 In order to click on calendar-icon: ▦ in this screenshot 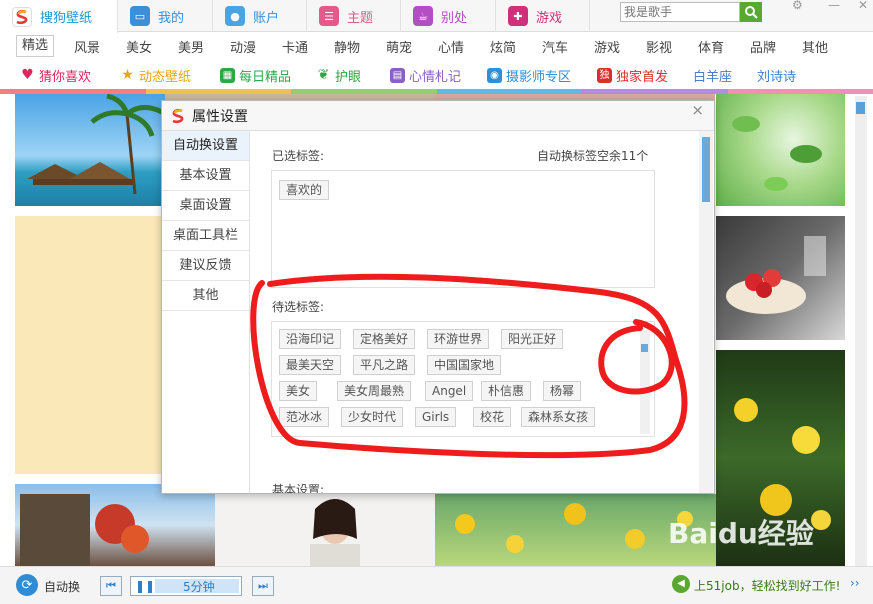, I will do `click(227, 75)`.